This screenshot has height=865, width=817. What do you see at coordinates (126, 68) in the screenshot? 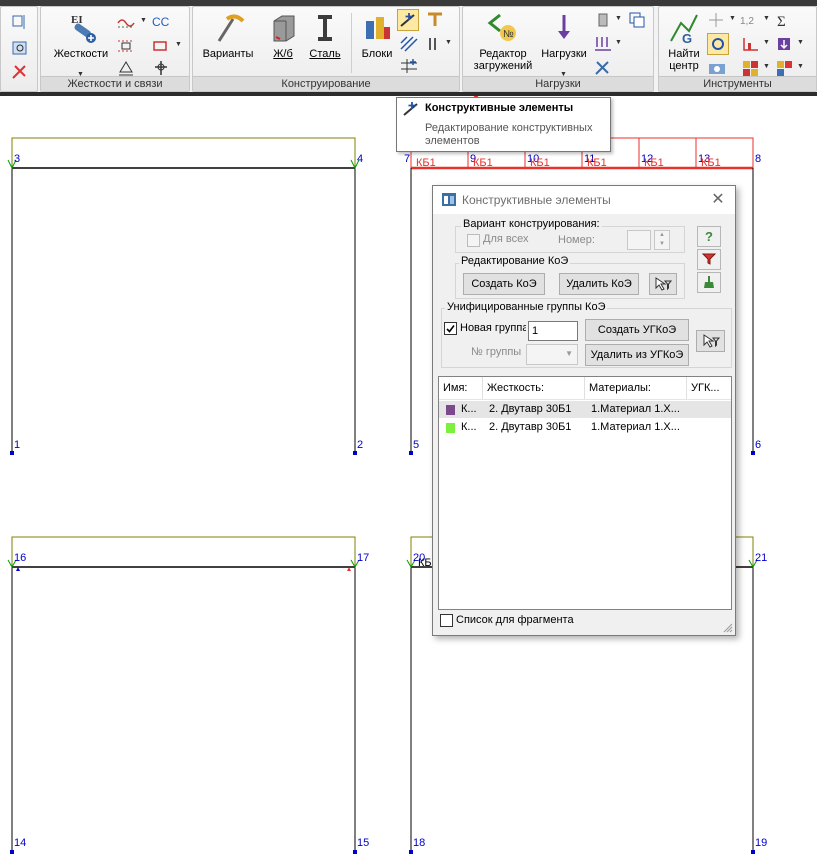
I see `support-icon` at bounding box center [126, 68].